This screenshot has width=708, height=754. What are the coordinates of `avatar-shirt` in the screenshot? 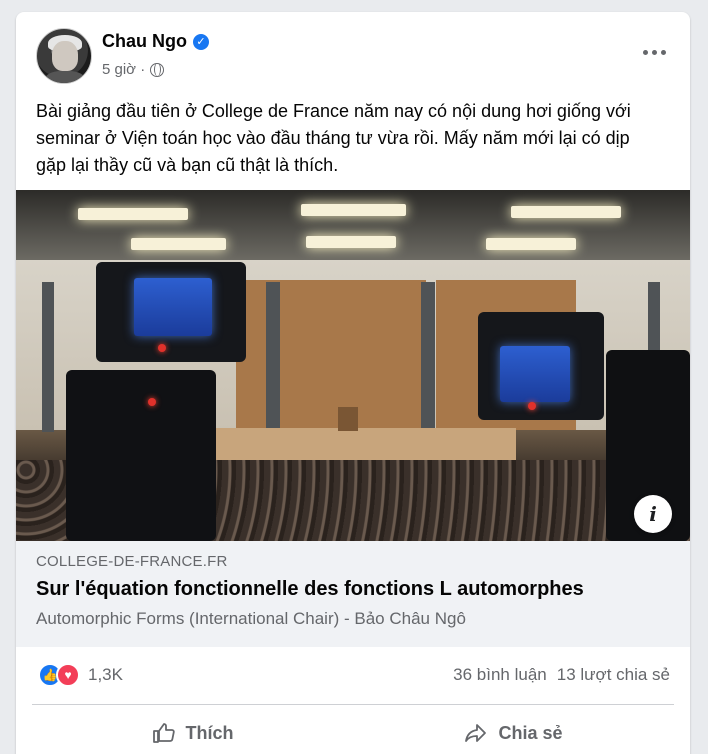 It's located at (65, 77).